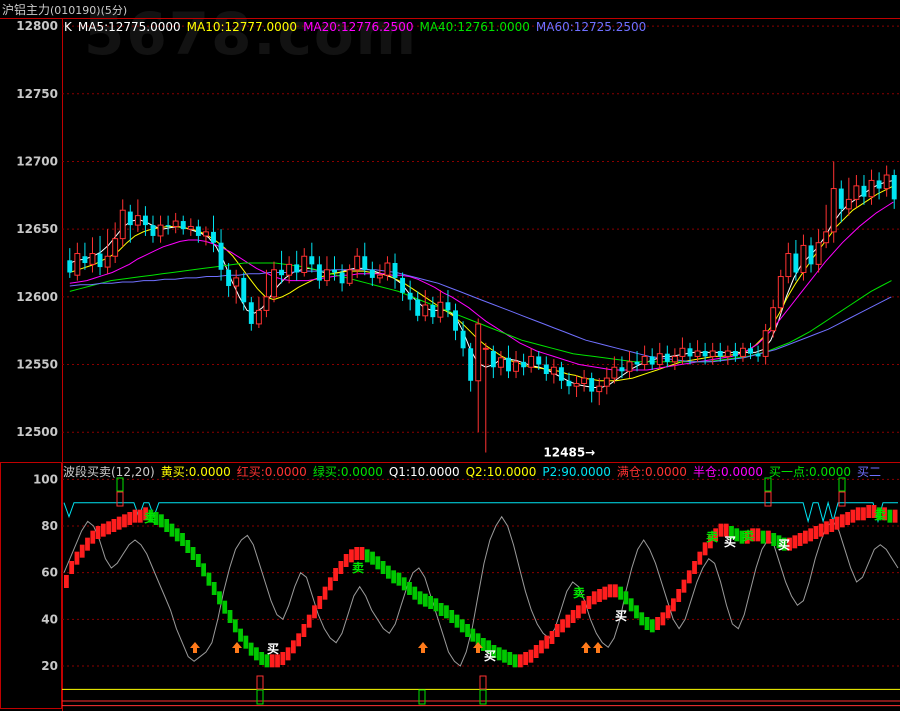  I want to click on price-legend-item-5: MA60:12725.2500, so click(591, 27).